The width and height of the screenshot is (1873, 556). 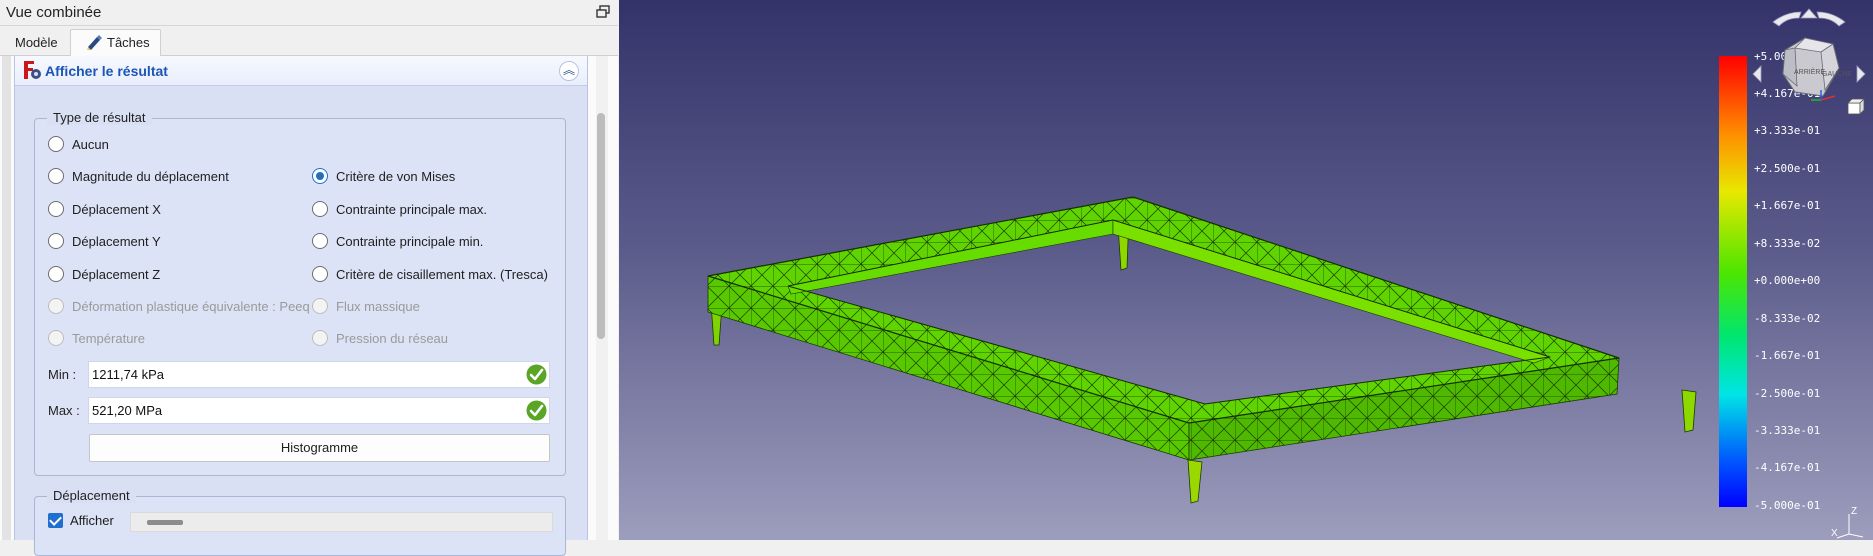 What do you see at coordinates (396, 176) in the screenshot?
I see `radio-label: Critère de von Mises` at bounding box center [396, 176].